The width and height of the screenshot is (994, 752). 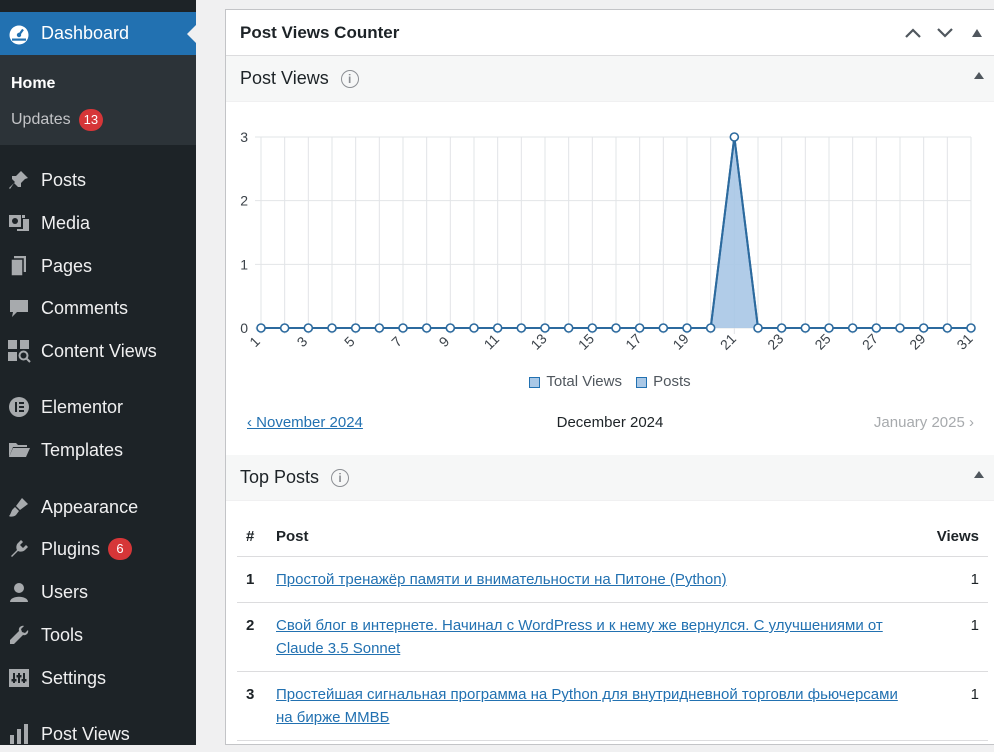 I want to click on sidebar-item-label: Elementor, so click(x=82, y=406).